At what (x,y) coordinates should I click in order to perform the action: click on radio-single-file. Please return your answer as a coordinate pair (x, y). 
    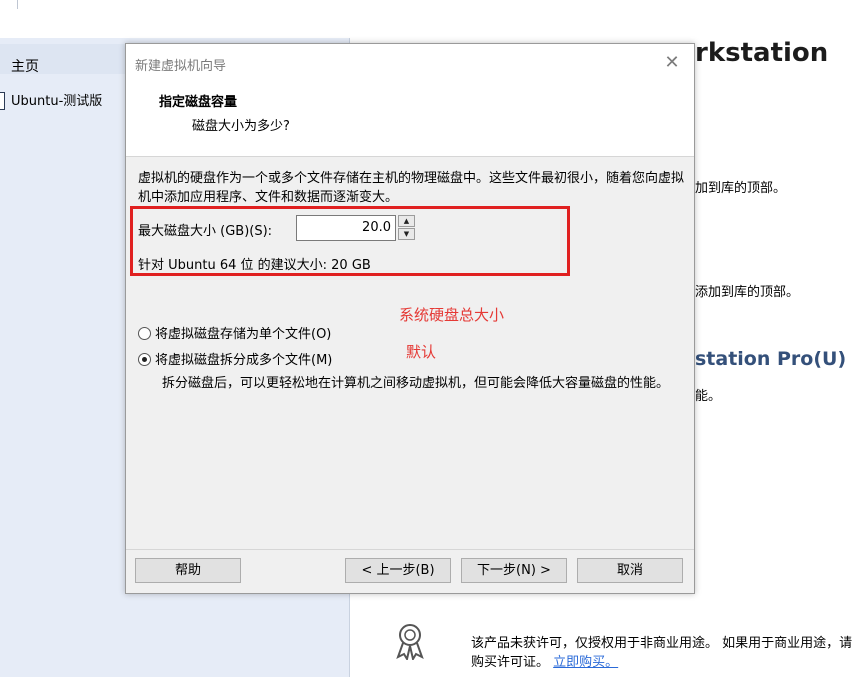
    Looking at the image, I should click on (144, 333).